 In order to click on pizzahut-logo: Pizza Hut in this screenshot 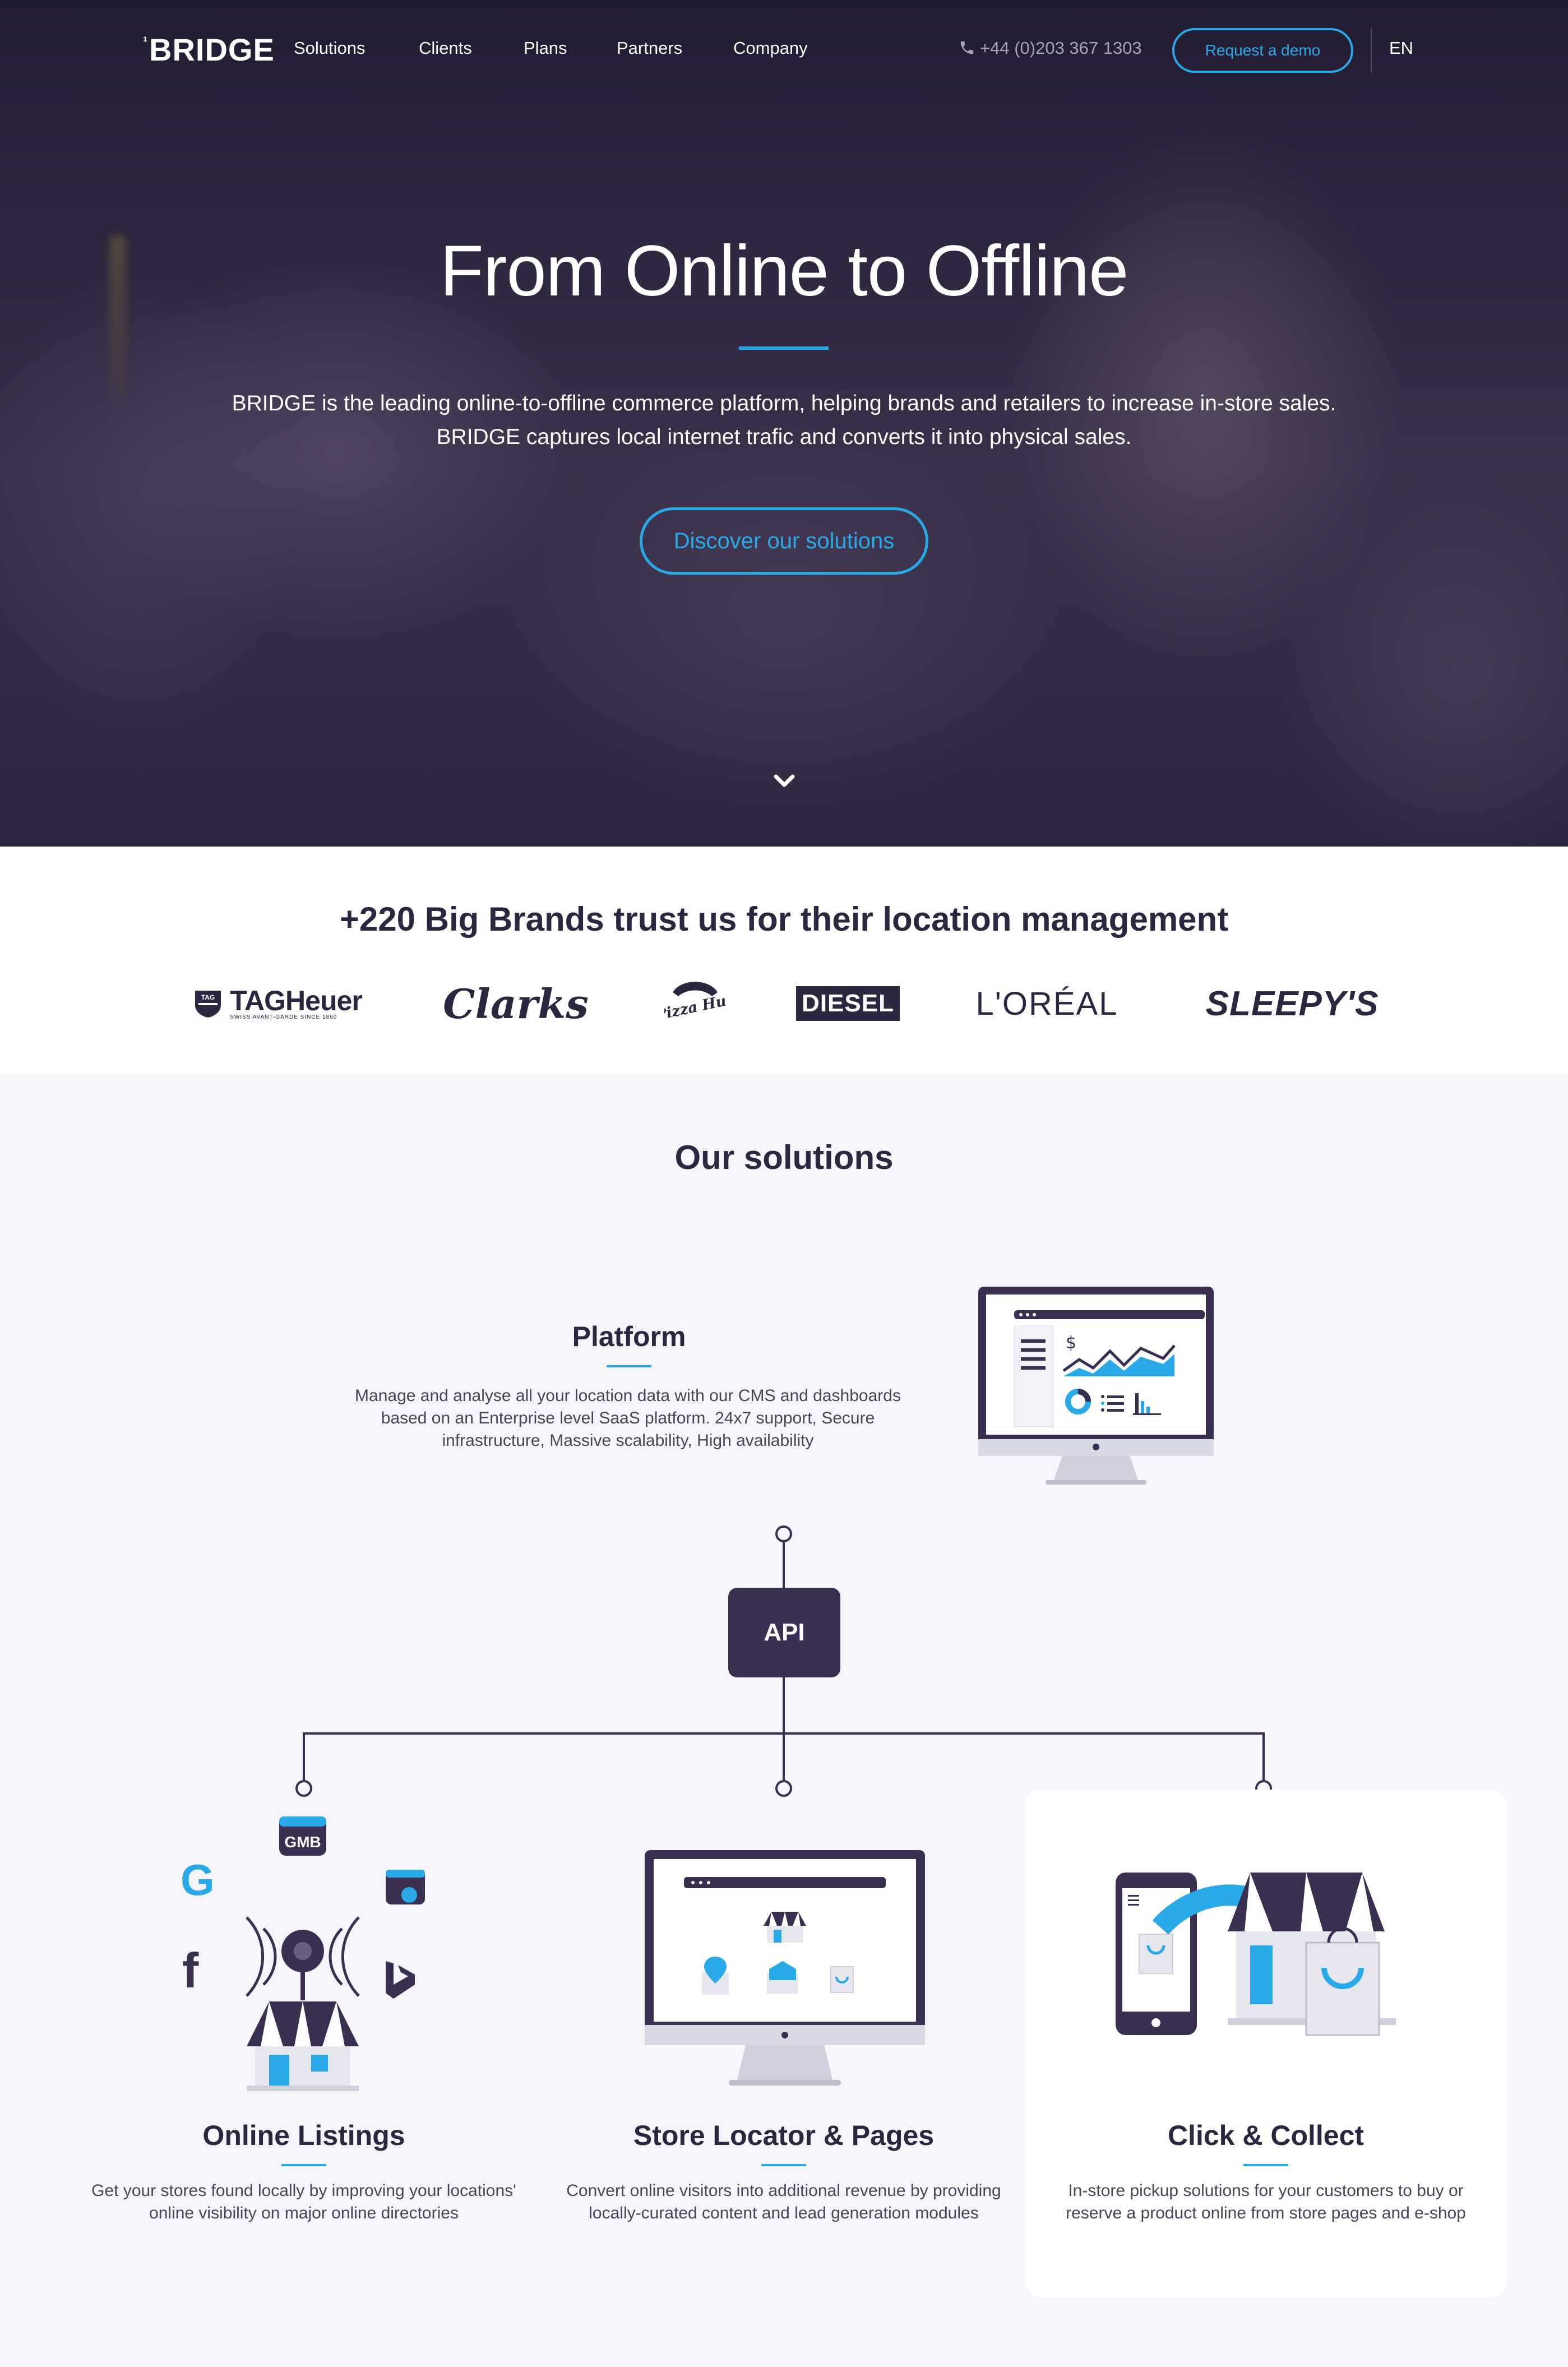, I will do `click(695, 1003)`.